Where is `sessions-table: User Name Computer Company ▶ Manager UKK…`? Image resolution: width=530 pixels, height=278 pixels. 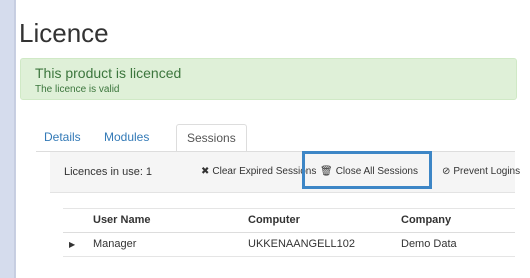 sessions-table: User Name Computer Company ▶ Manager UKK… is located at coordinates (289, 233).